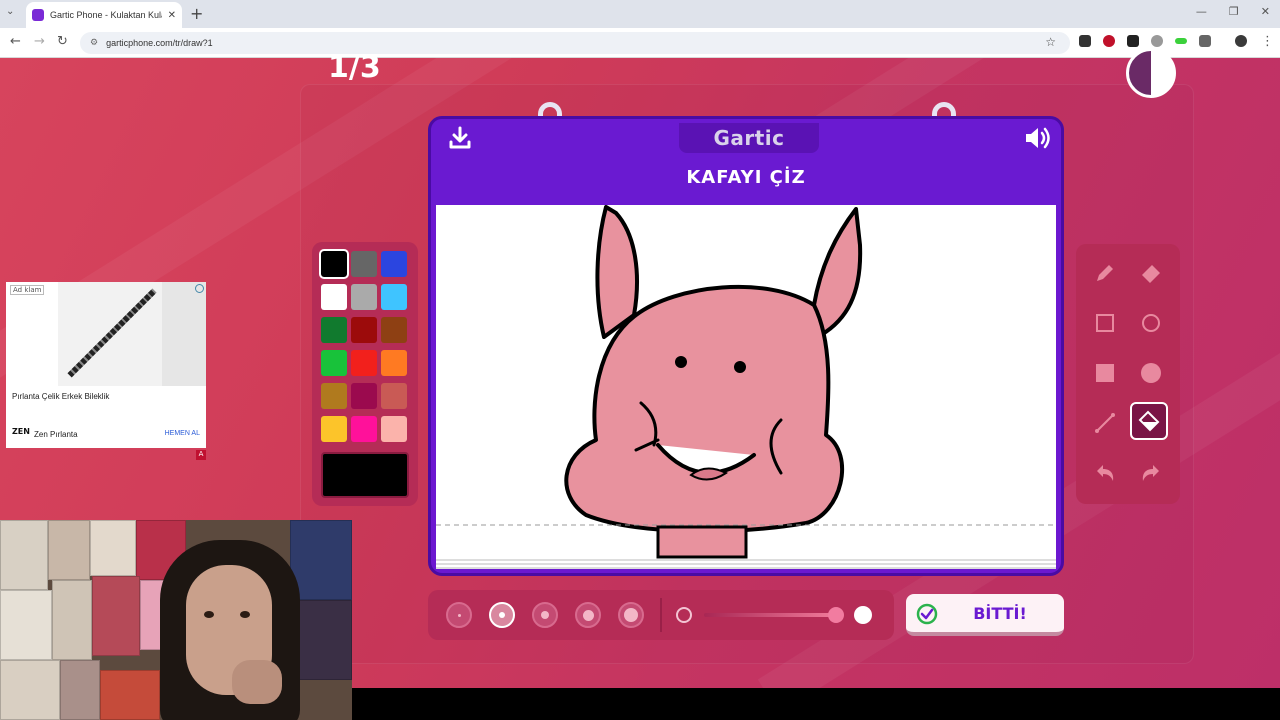 This screenshot has height=720, width=1280. I want to click on browser-navbar: ← → ↻ ⚙ garticphone.com/tr/draw?1 ☆ ⋮, so click(640, 43).